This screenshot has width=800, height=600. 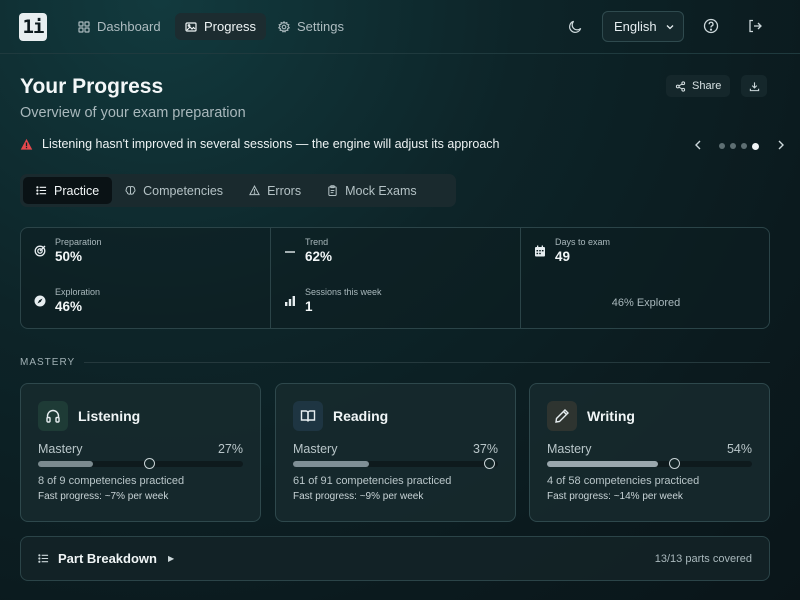 What do you see at coordinates (739, 146) in the screenshot?
I see `alert-carousel` at bounding box center [739, 146].